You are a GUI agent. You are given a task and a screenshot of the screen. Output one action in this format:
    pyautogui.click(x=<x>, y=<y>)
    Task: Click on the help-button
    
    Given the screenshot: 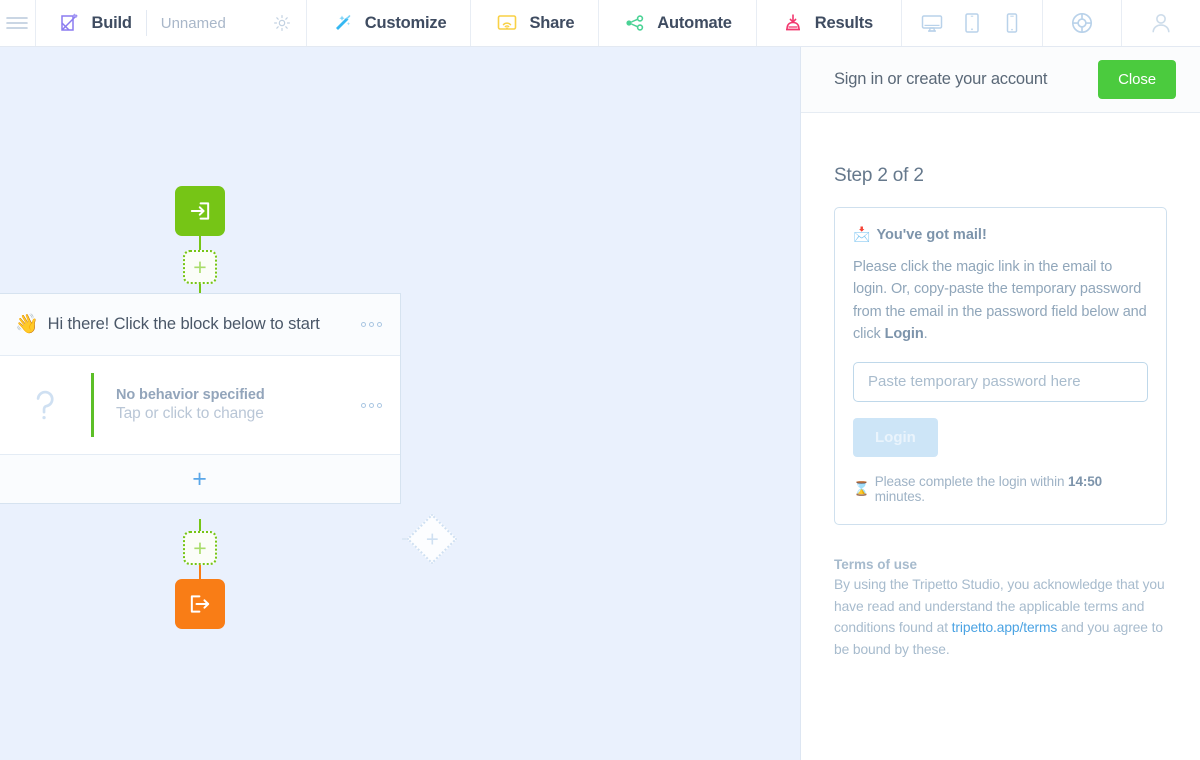 What is the action you would take?
    pyautogui.click(x=1082, y=23)
    